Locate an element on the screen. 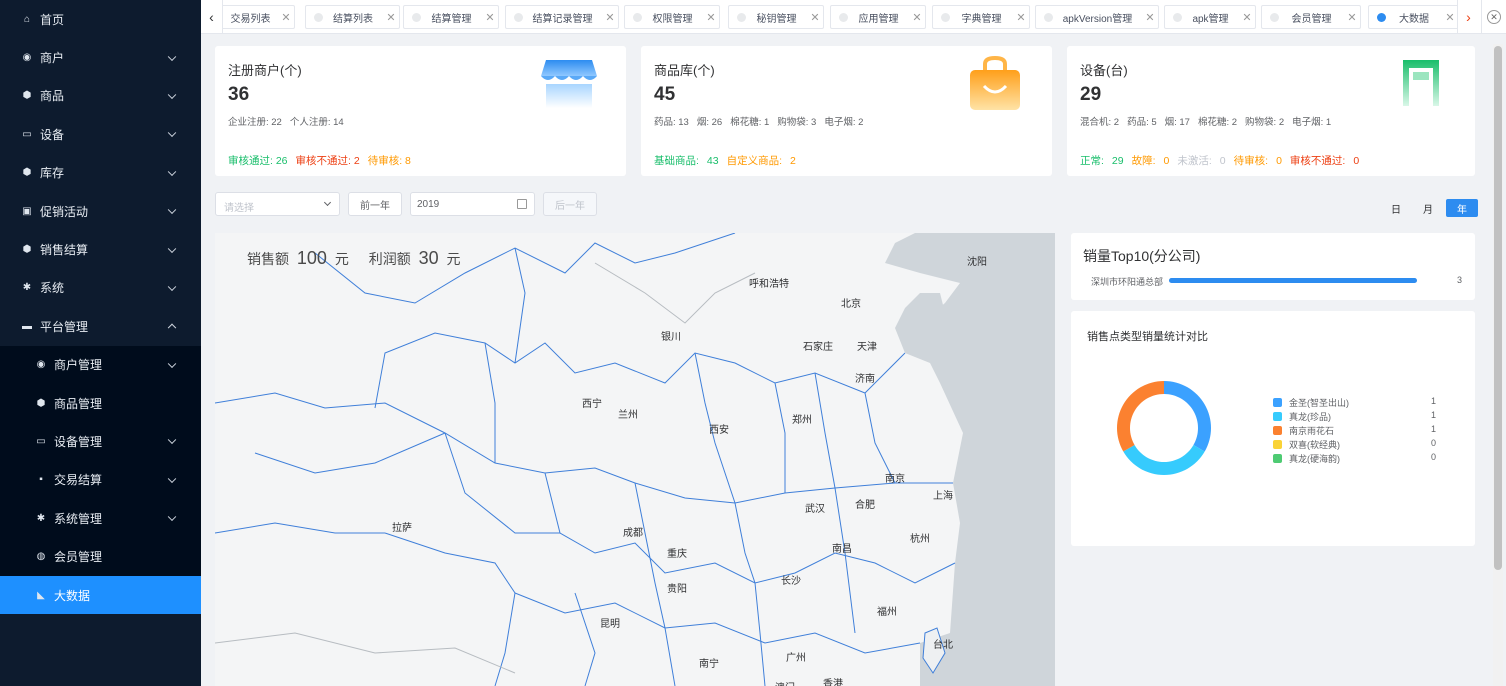  sidebar-item-0: ⌂ 首页 is located at coordinates (100, 19).